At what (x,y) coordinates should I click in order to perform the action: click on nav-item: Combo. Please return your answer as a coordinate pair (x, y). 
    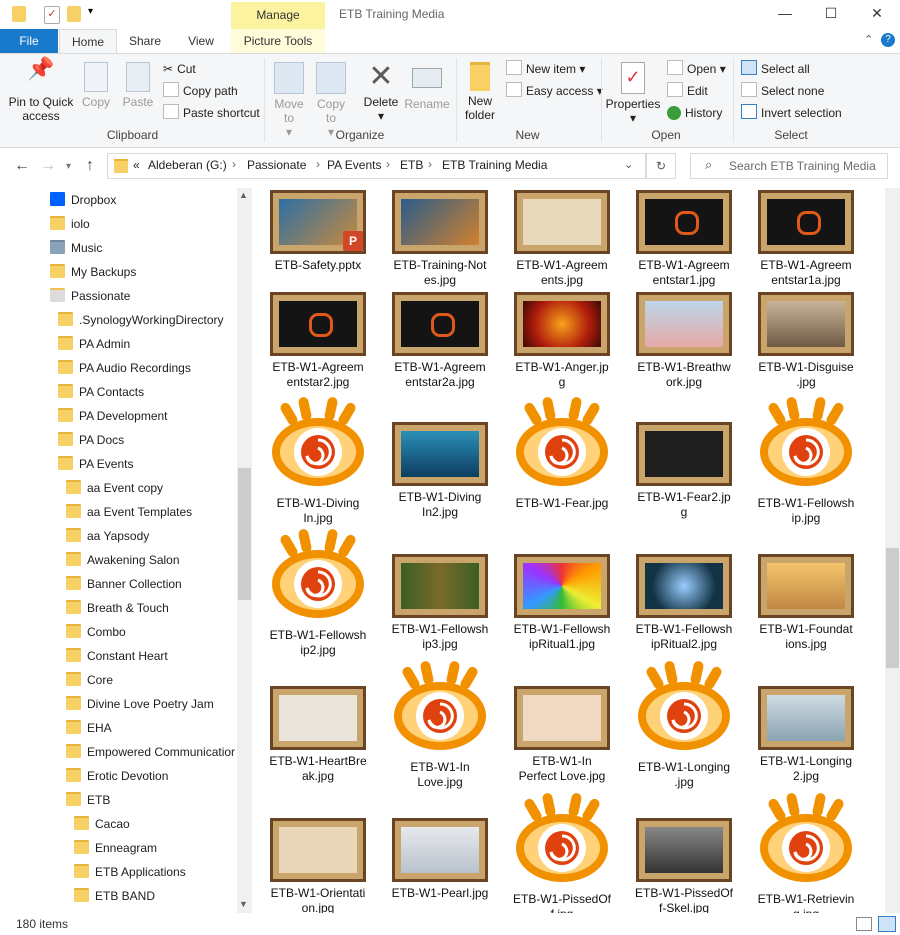
    Looking at the image, I should click on (96, 632).